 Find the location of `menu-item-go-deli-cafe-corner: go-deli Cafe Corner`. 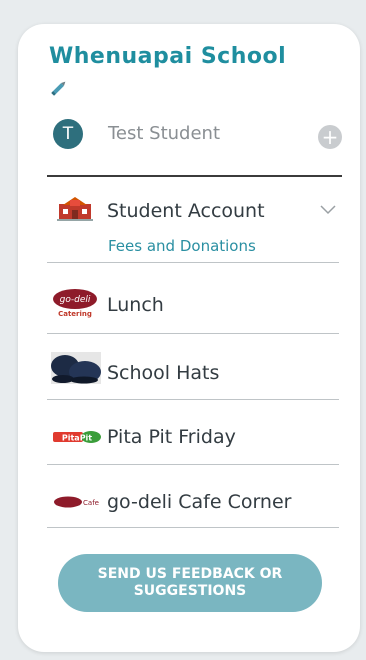

menu-item-go-deli-cafe-corner: go-deli Cafe Corner is located at coordinates (199, 502).